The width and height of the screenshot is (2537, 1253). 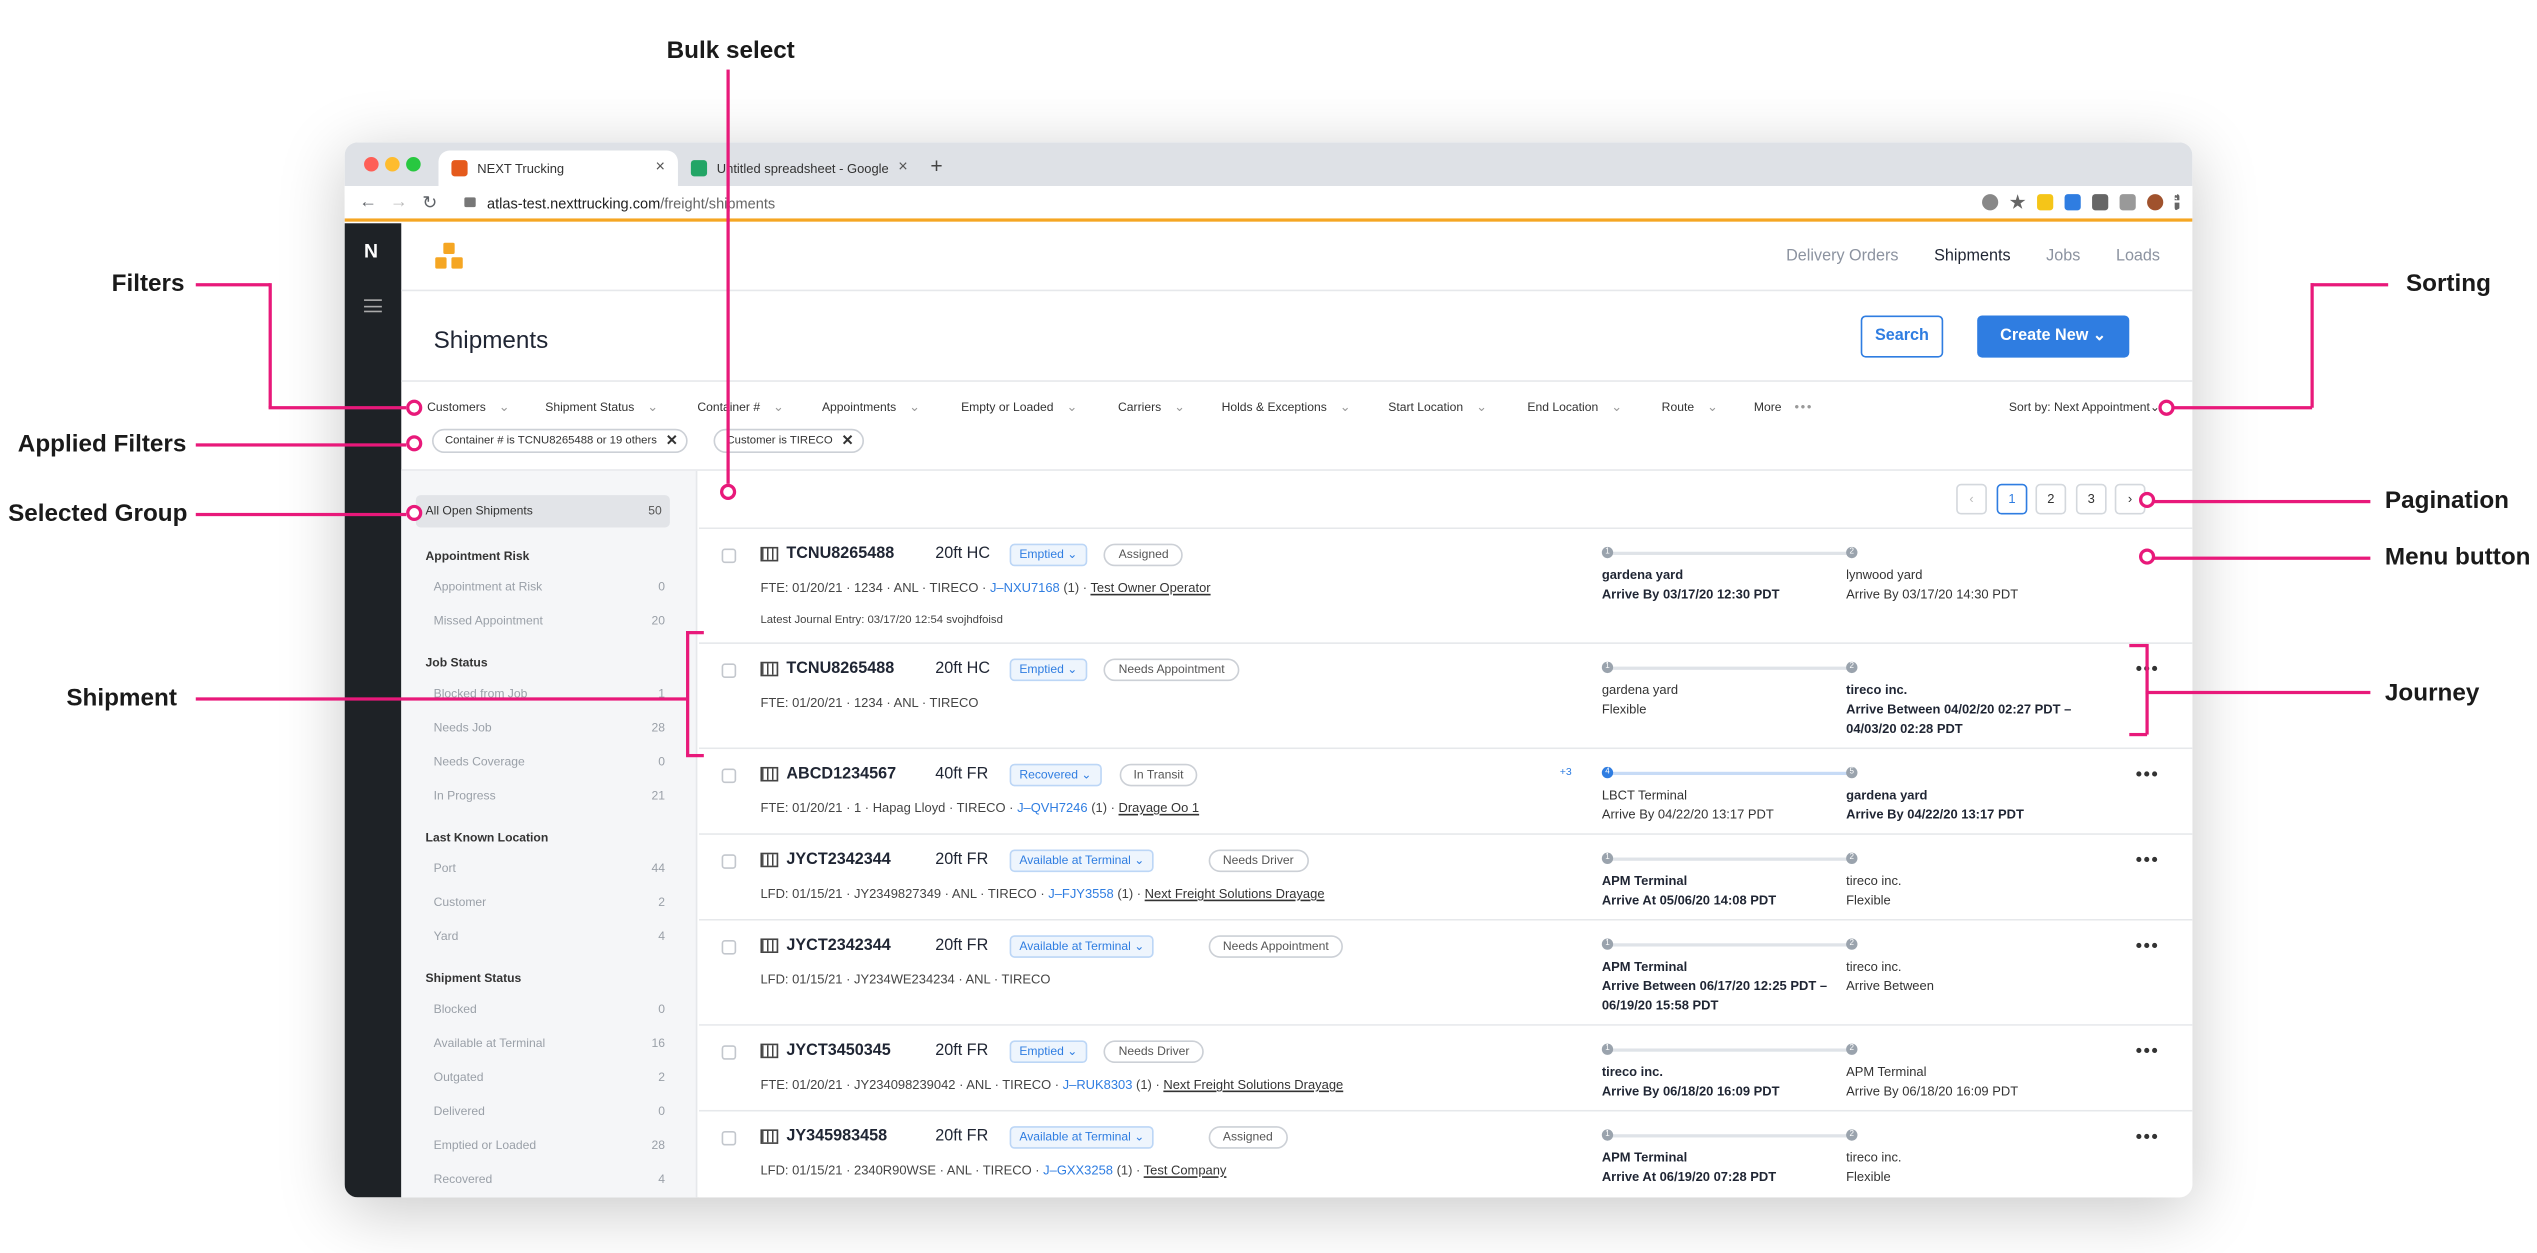 I want to click on filter-carriers: Carriers ⌄, so click(x=1151, y=407).